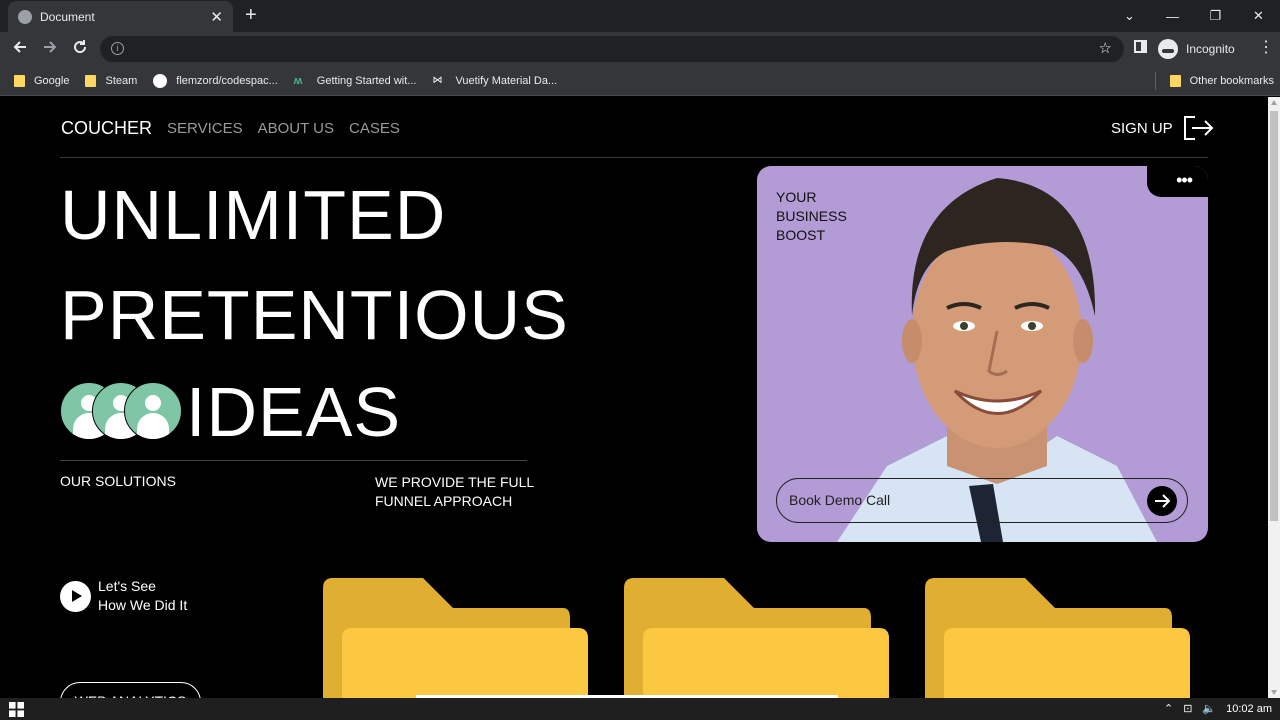 This screenshot has height=720, width=1280. I want to click on forward-arrow-icon, so click(50, 49).